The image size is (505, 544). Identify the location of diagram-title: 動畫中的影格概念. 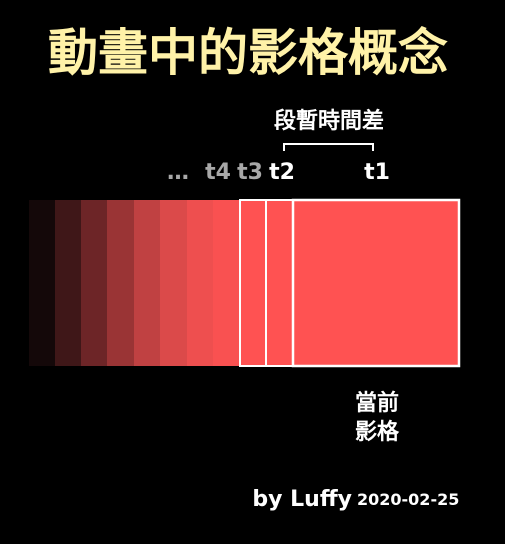
(248, 53).